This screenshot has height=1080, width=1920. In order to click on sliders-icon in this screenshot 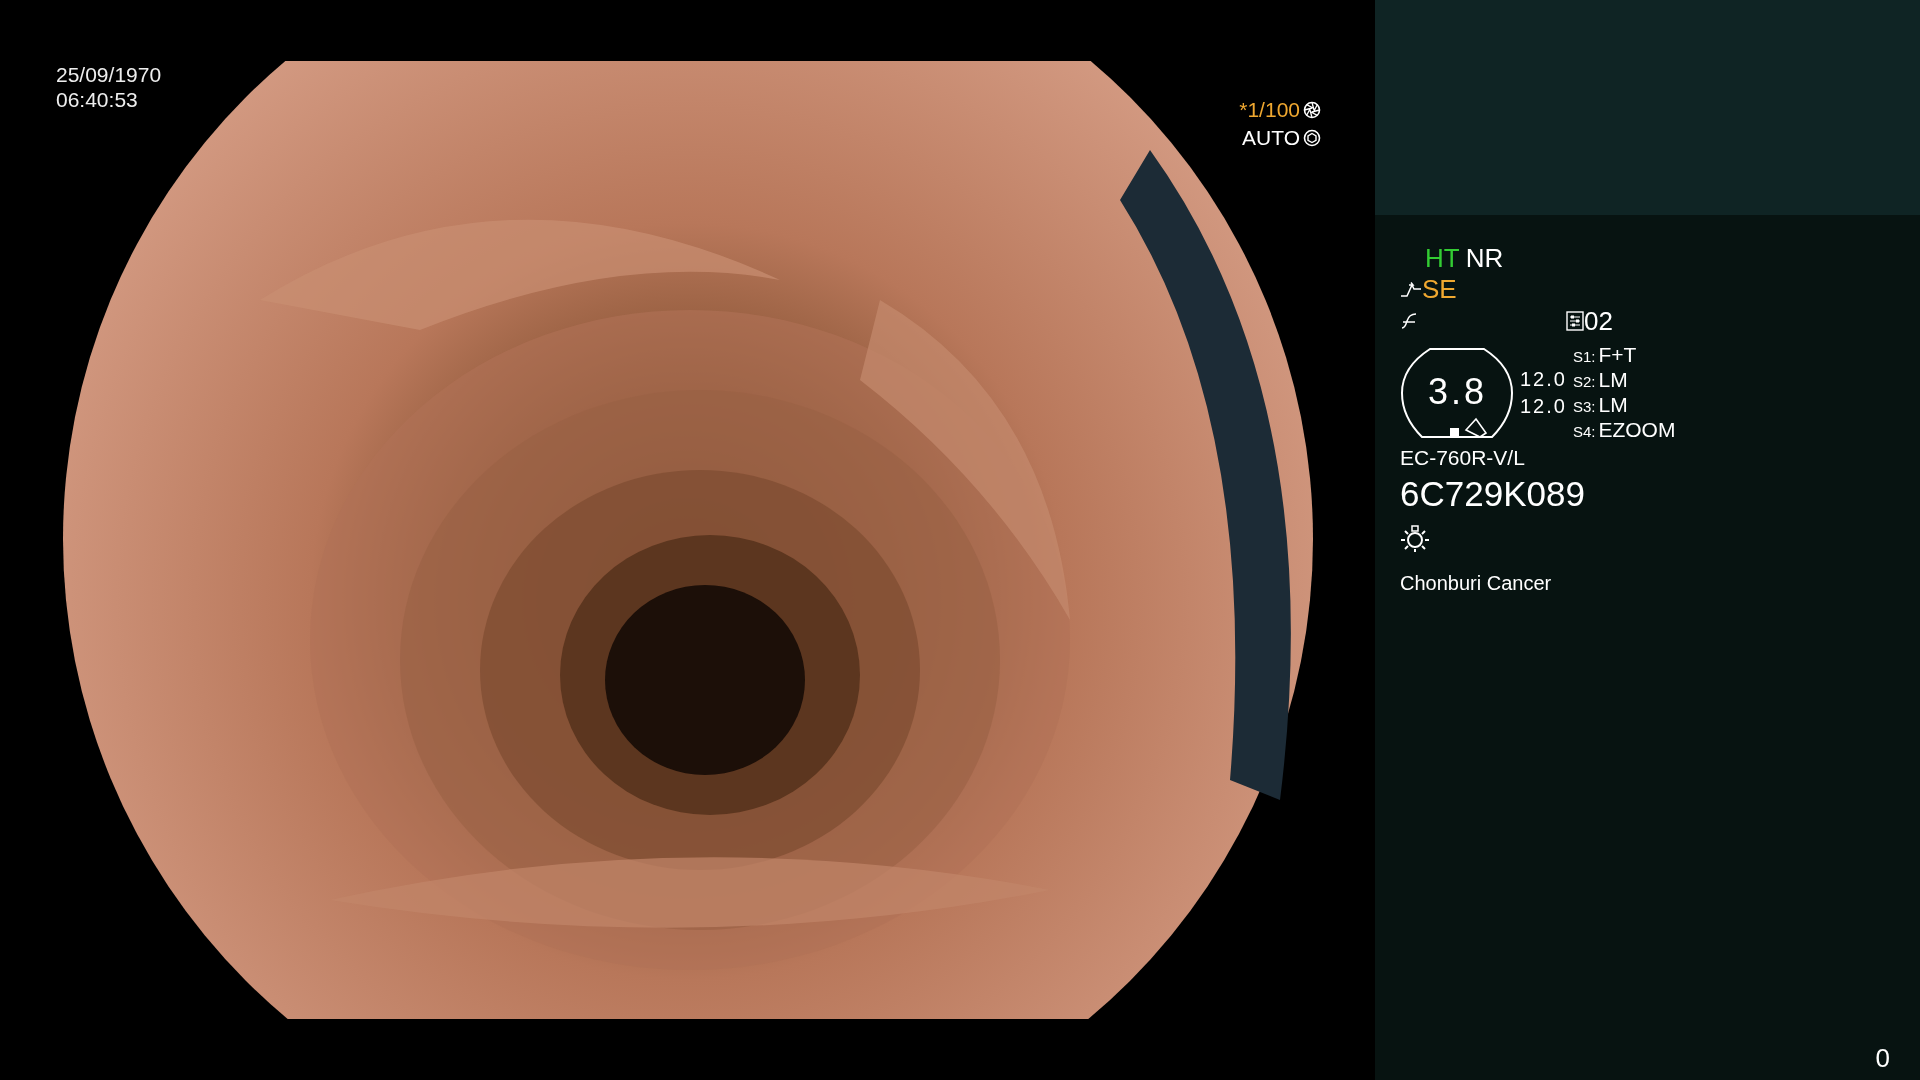, I will do `click(1575, 321)`.